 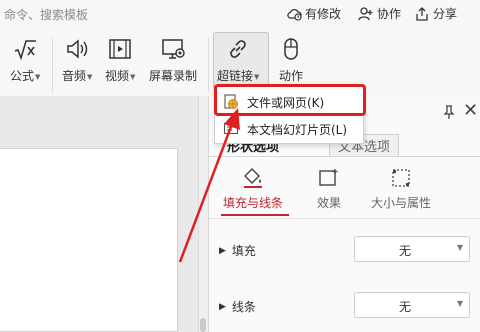 What do you see at coordinates (365, 13) in the screenshot?
I see `add-user-icon` at bounding box center [365, 13].